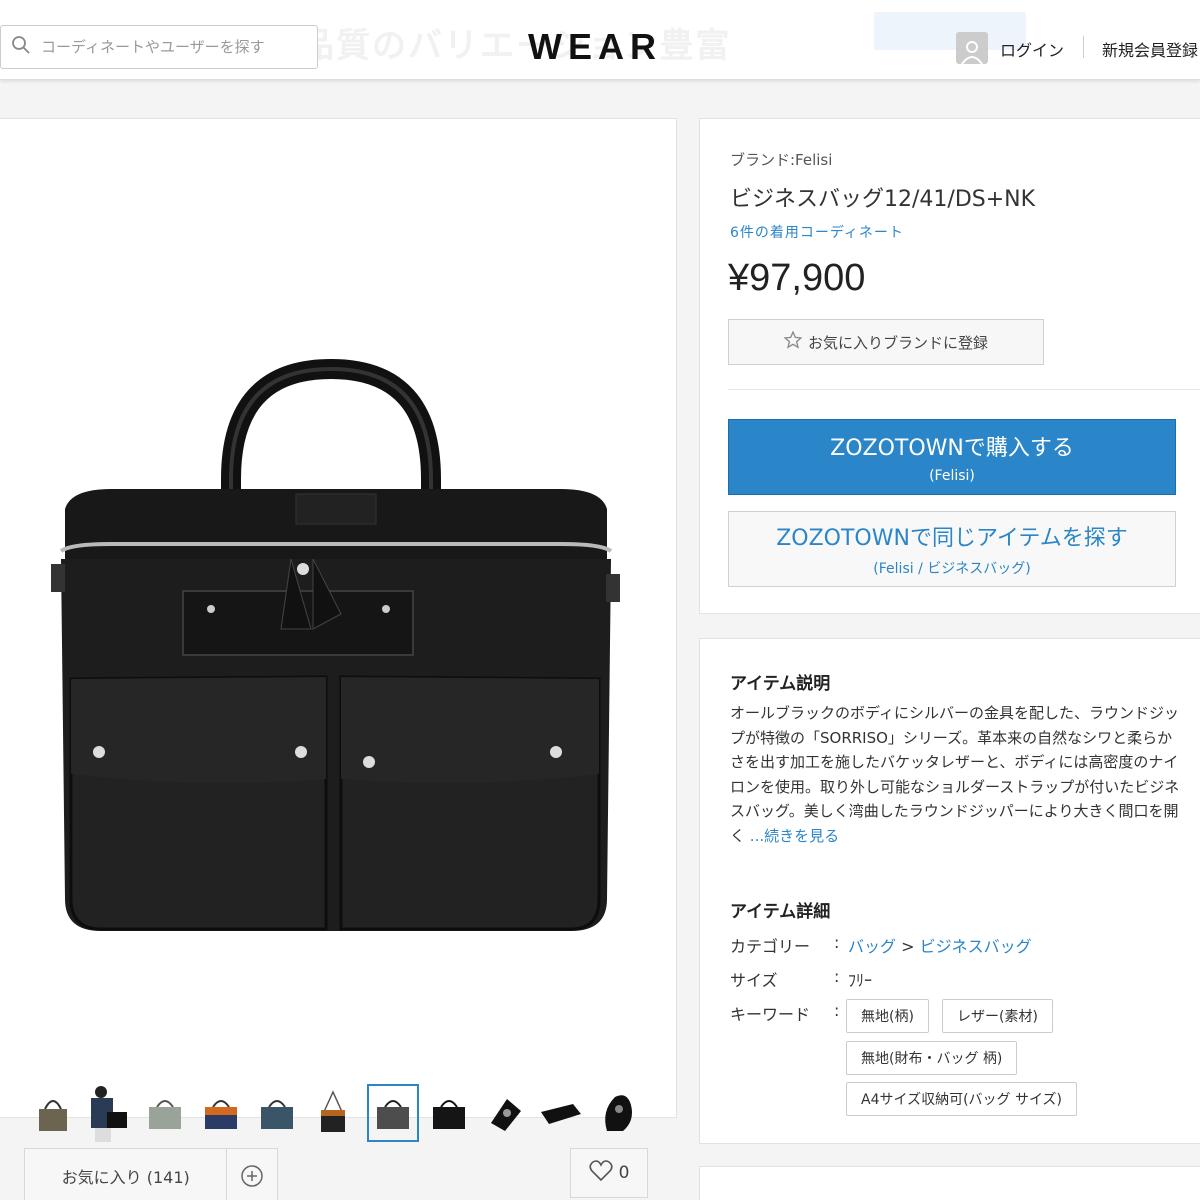 This screenshot has height=1200, width=1200. I want to click on product-price: ¥97,900, so click(797, 278).